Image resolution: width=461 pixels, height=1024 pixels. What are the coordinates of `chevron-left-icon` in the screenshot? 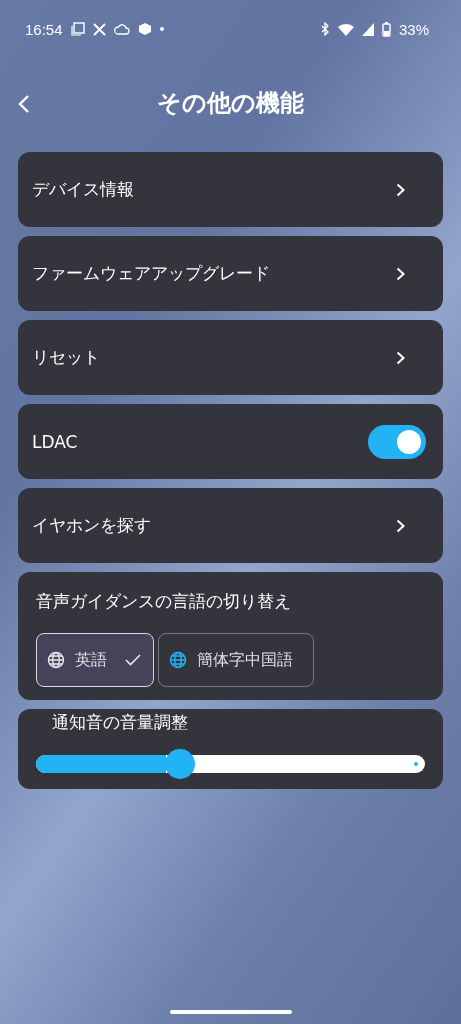 It's located at (24, 104).